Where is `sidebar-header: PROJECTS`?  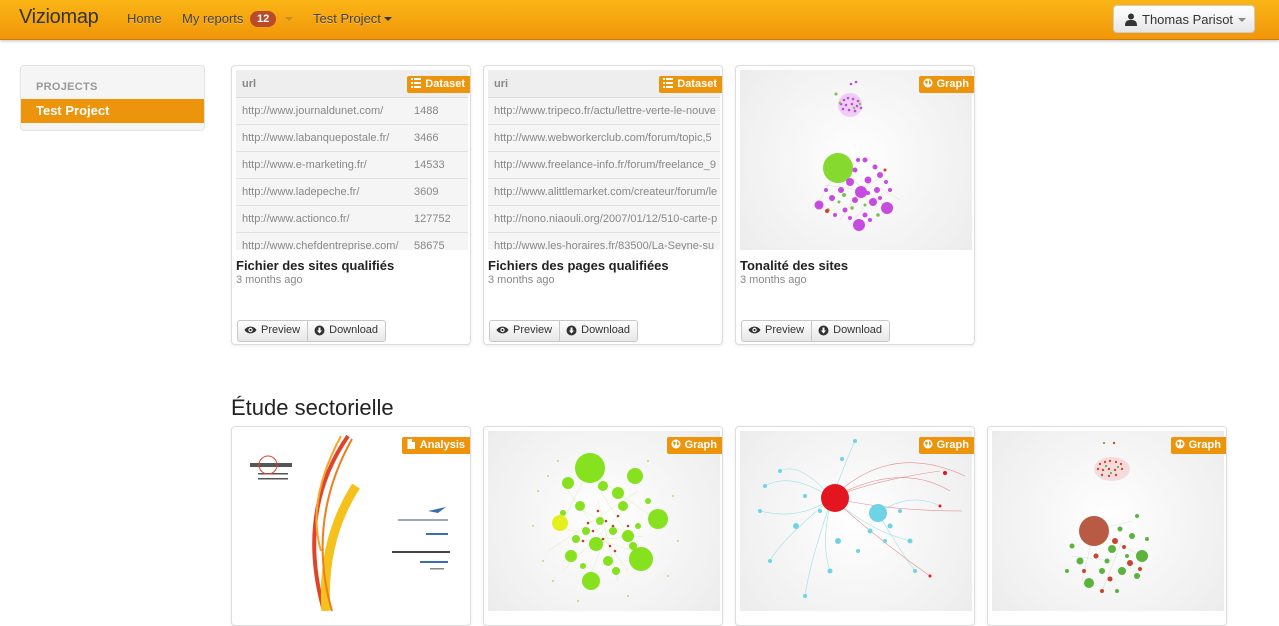
sidebar-header: PROJECTS is located at coordinates (67, 87).